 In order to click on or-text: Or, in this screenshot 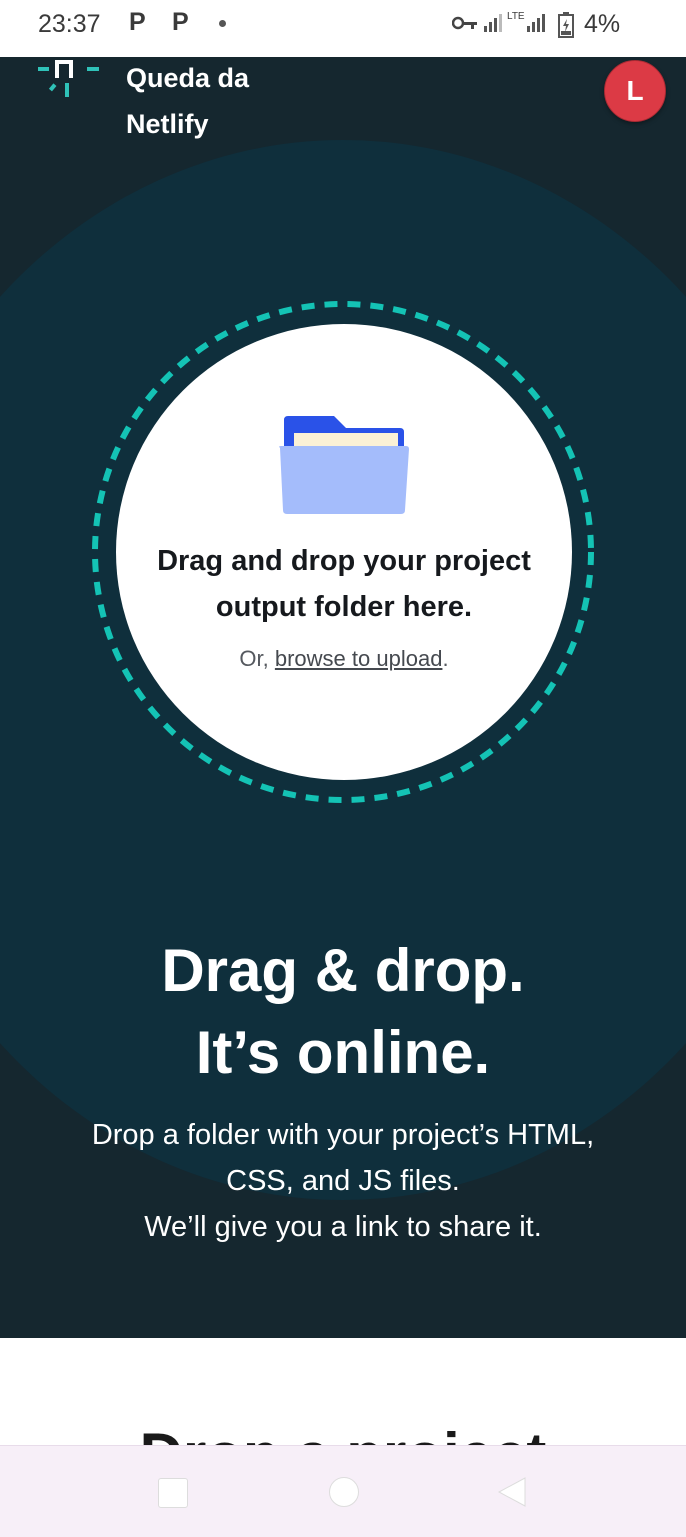, I will do `click(257, 658)`.